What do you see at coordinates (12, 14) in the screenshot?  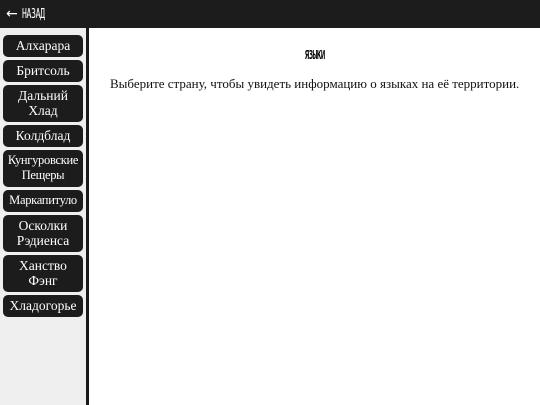 I see `back-arrow-icon: ←` at bounding box center [12, 14].